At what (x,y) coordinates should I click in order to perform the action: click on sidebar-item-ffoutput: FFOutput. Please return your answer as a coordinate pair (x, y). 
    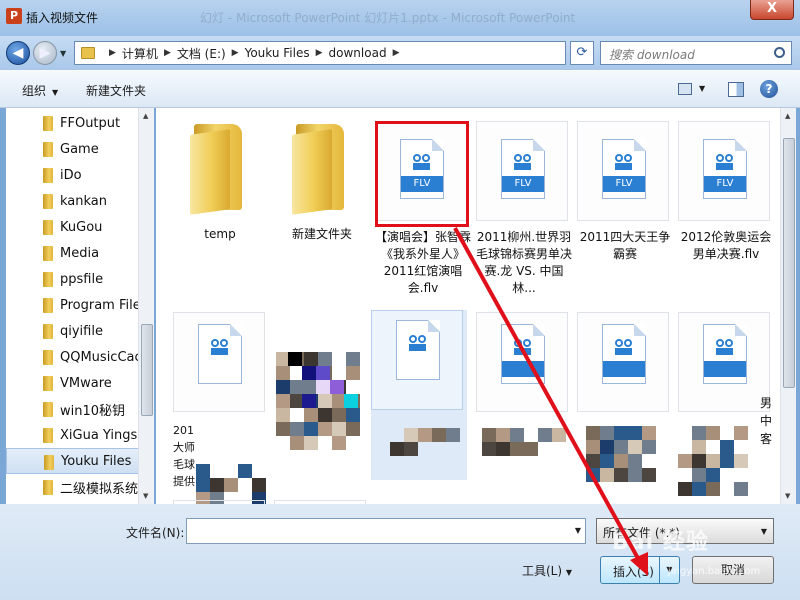
    Looking at the image, I should click on (79, 123).